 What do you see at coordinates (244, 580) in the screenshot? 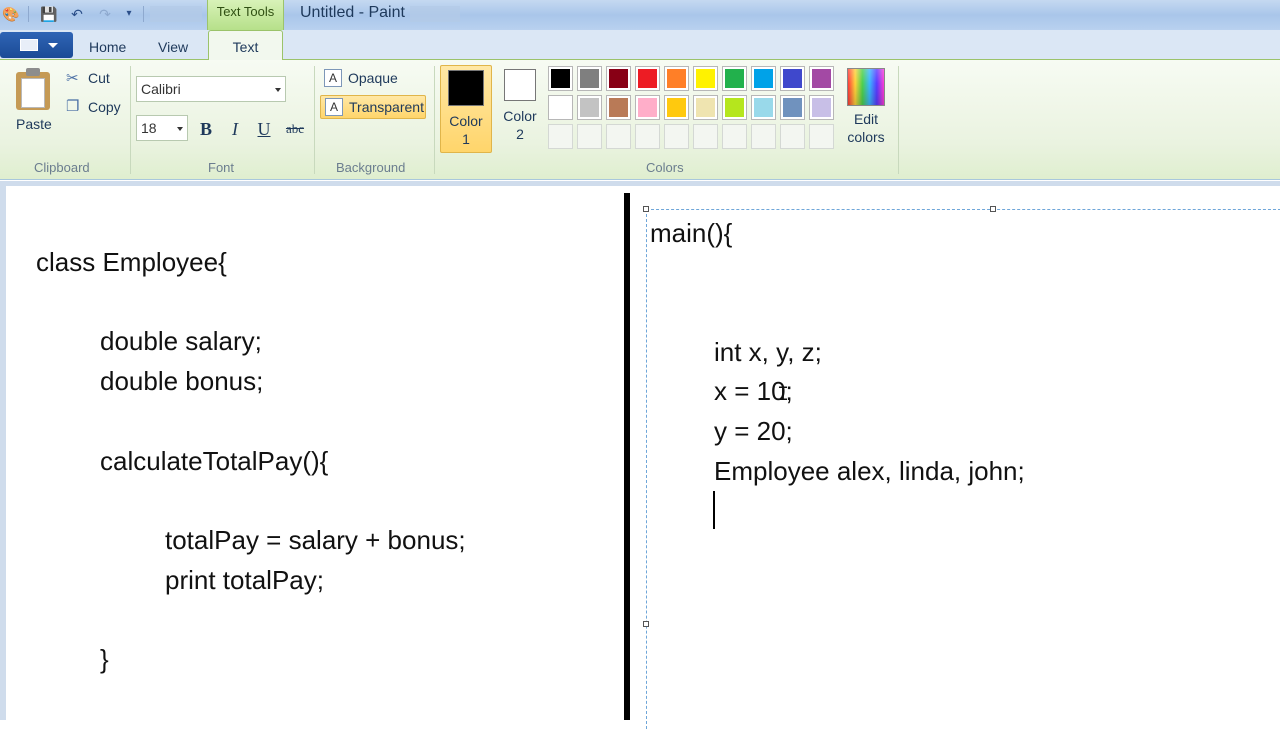
I see `code-line: print totalPay;` at bounding box center [244, 580].